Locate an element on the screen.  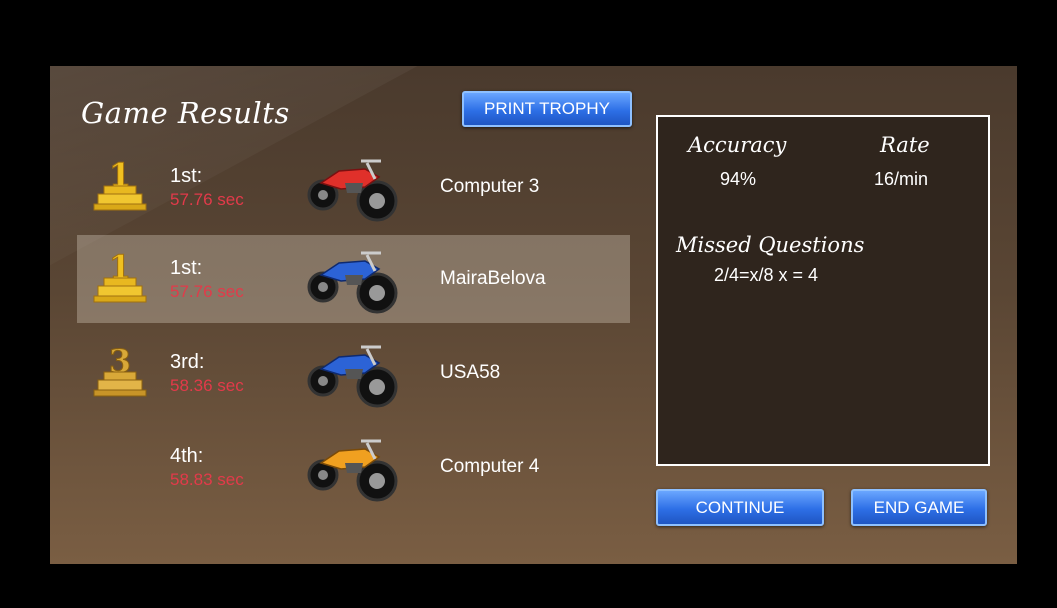
accuracy-value: 94% is located at coordinates (738, 179).